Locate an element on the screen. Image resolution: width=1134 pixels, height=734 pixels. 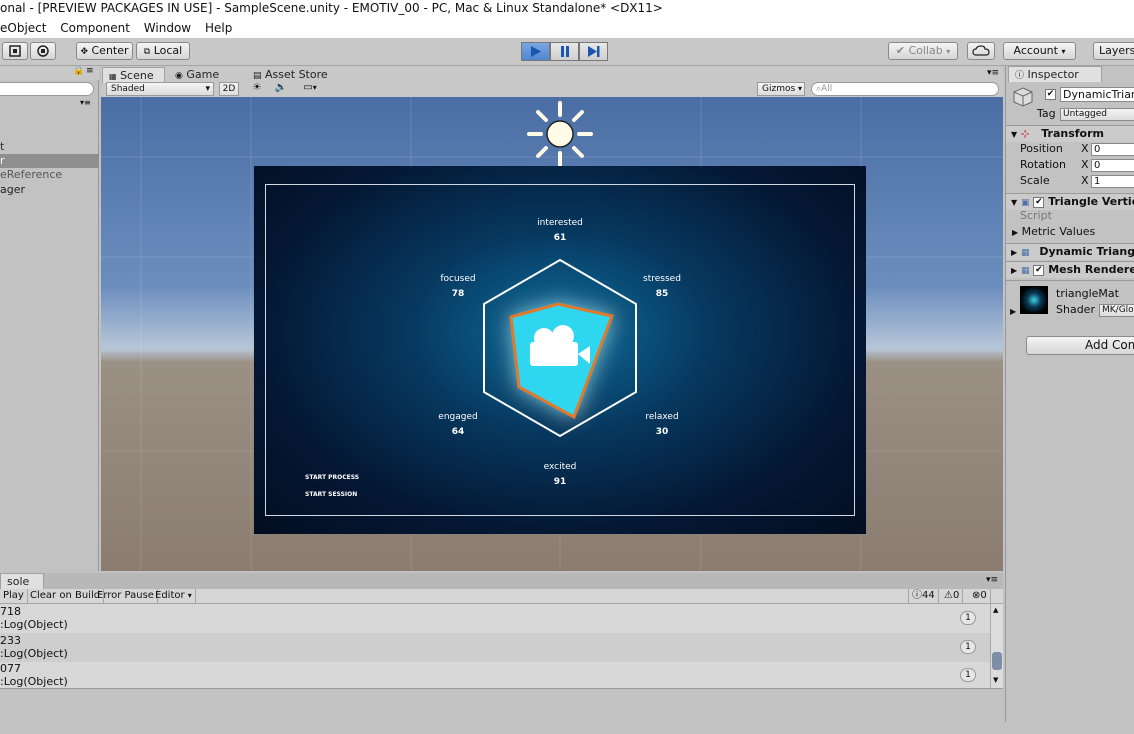
menu-gameobject: eObject is located at coordinates (23, 28).